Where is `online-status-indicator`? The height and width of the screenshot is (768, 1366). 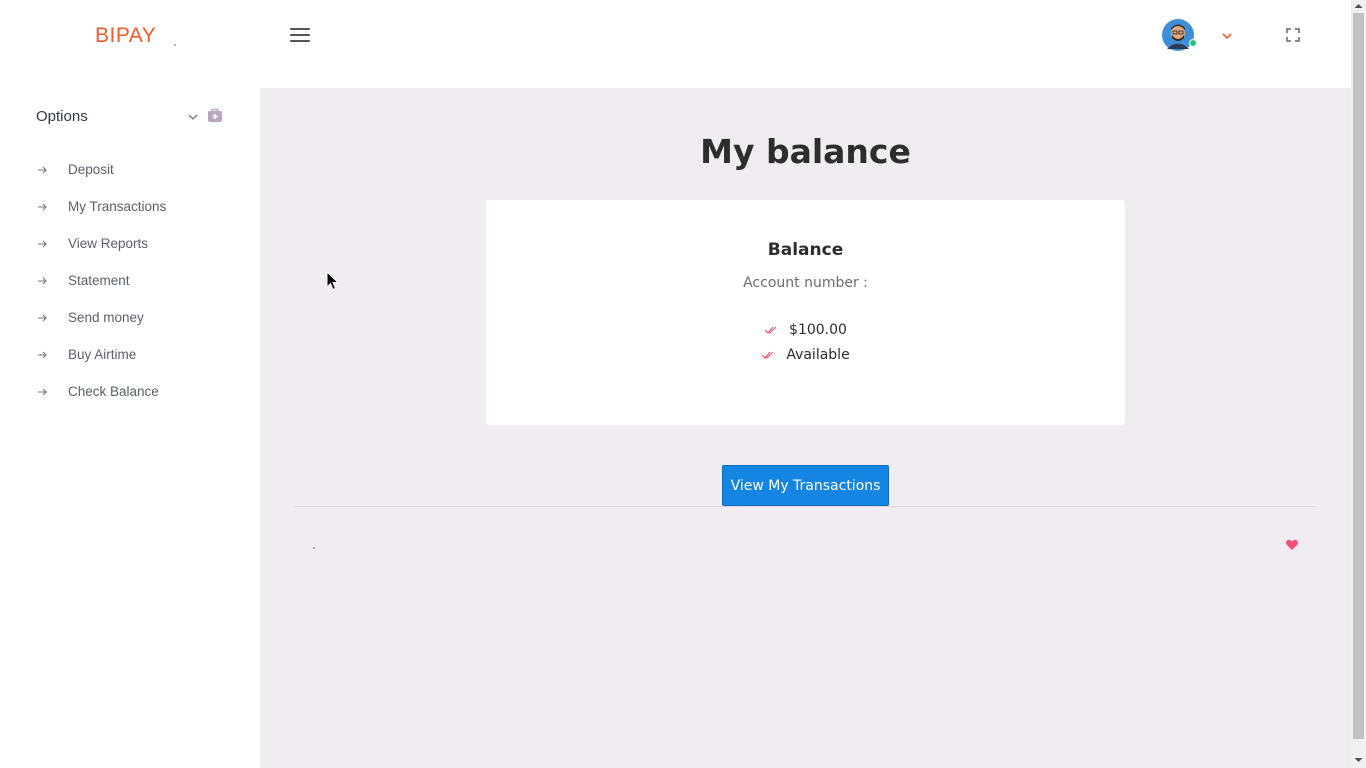 online-status-indicator is located at coordinates (1193, 43).